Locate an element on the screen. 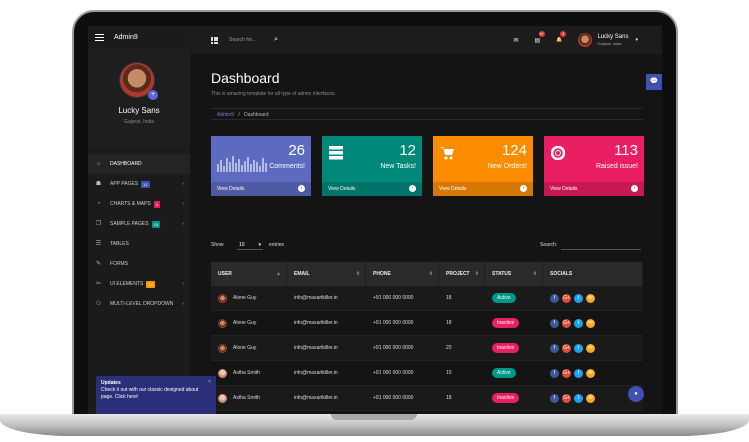 The width and height of the screenshot is (749, 442). stat-value: 12 is located at coordinates (407, 150).